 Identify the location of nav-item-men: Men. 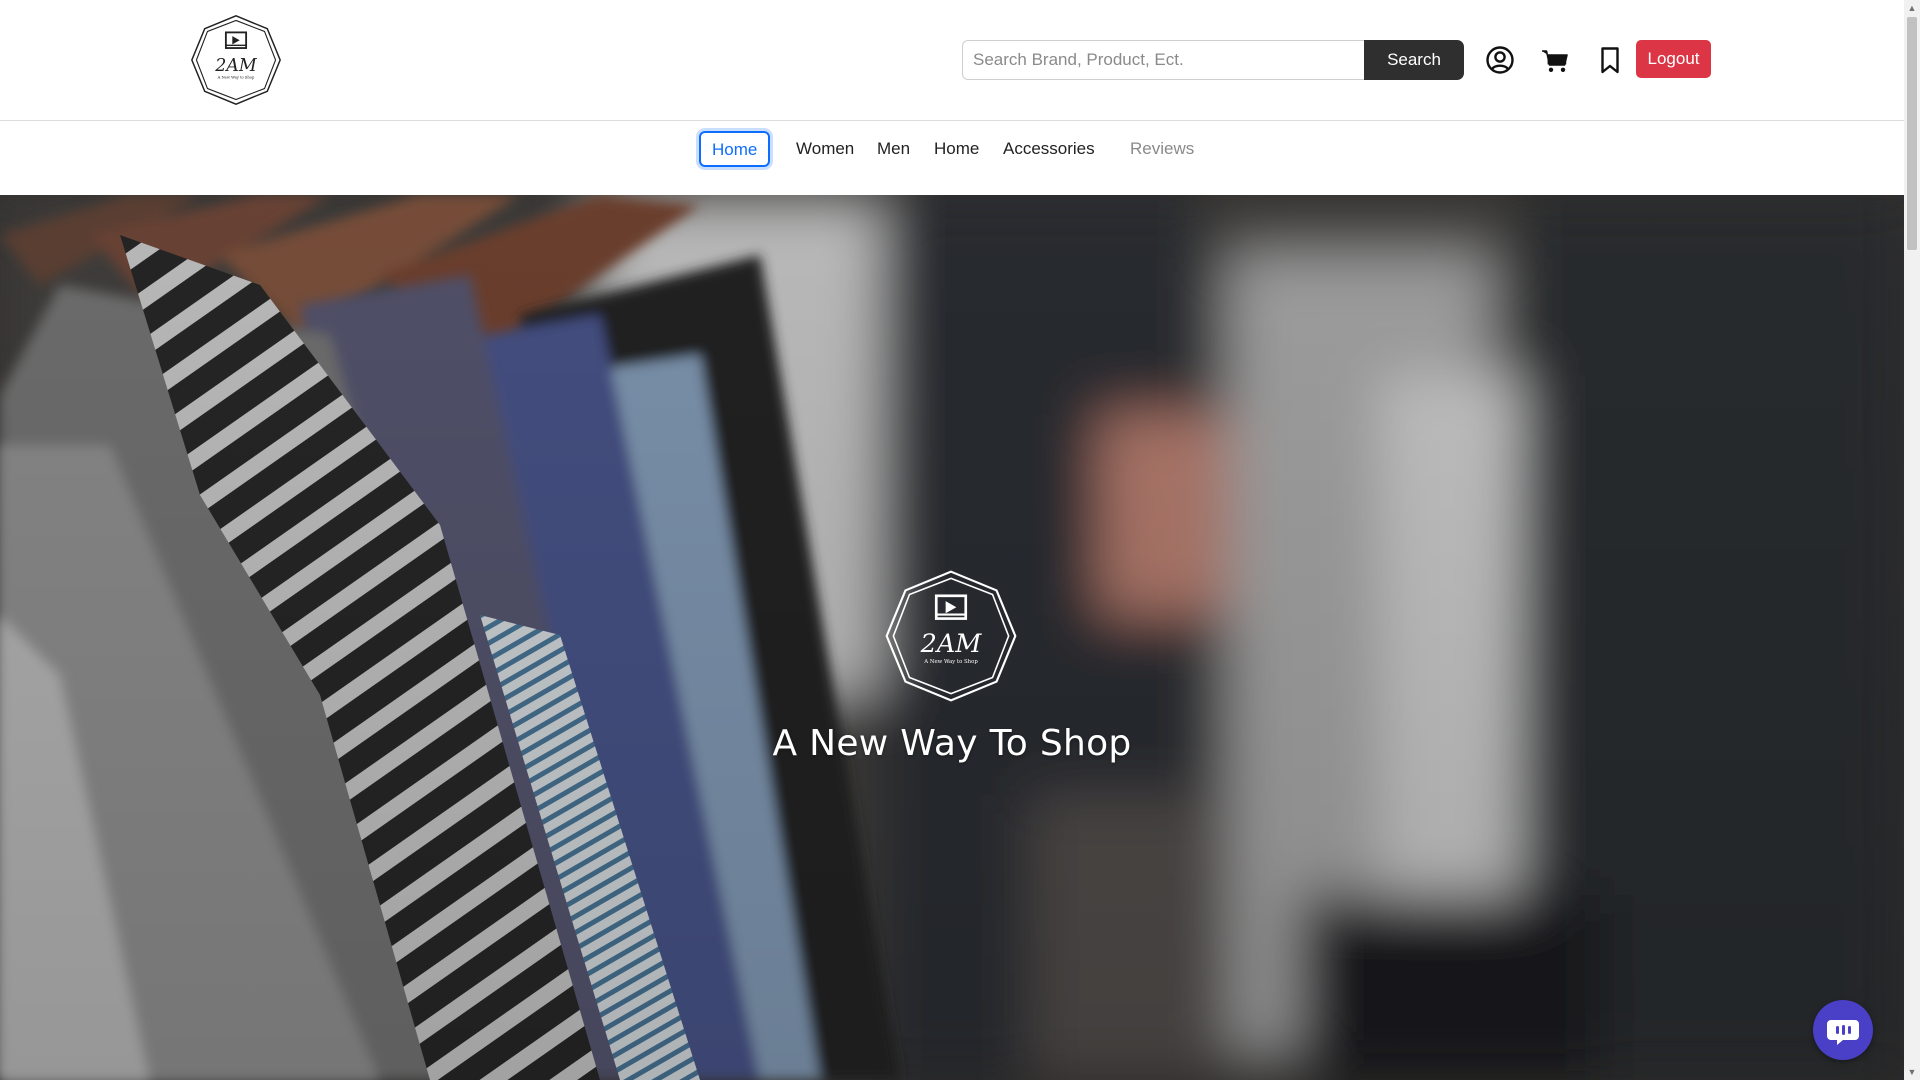
(893, 149).